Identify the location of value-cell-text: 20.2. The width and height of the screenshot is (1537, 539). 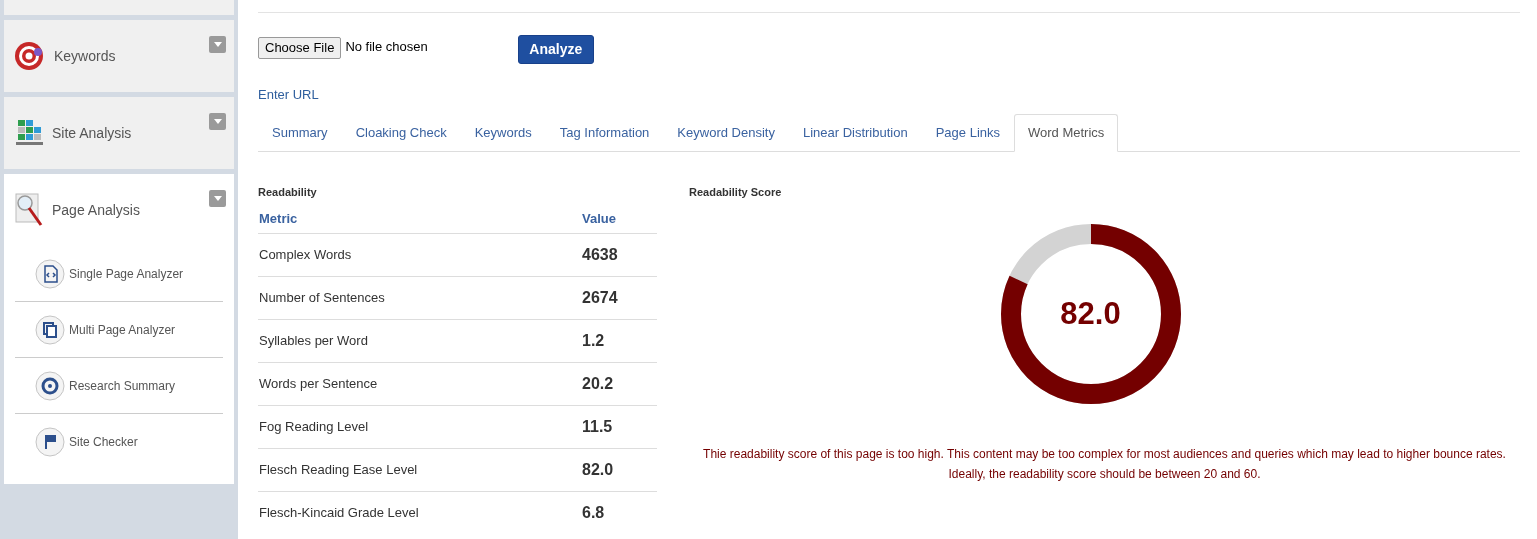
(598, 383).